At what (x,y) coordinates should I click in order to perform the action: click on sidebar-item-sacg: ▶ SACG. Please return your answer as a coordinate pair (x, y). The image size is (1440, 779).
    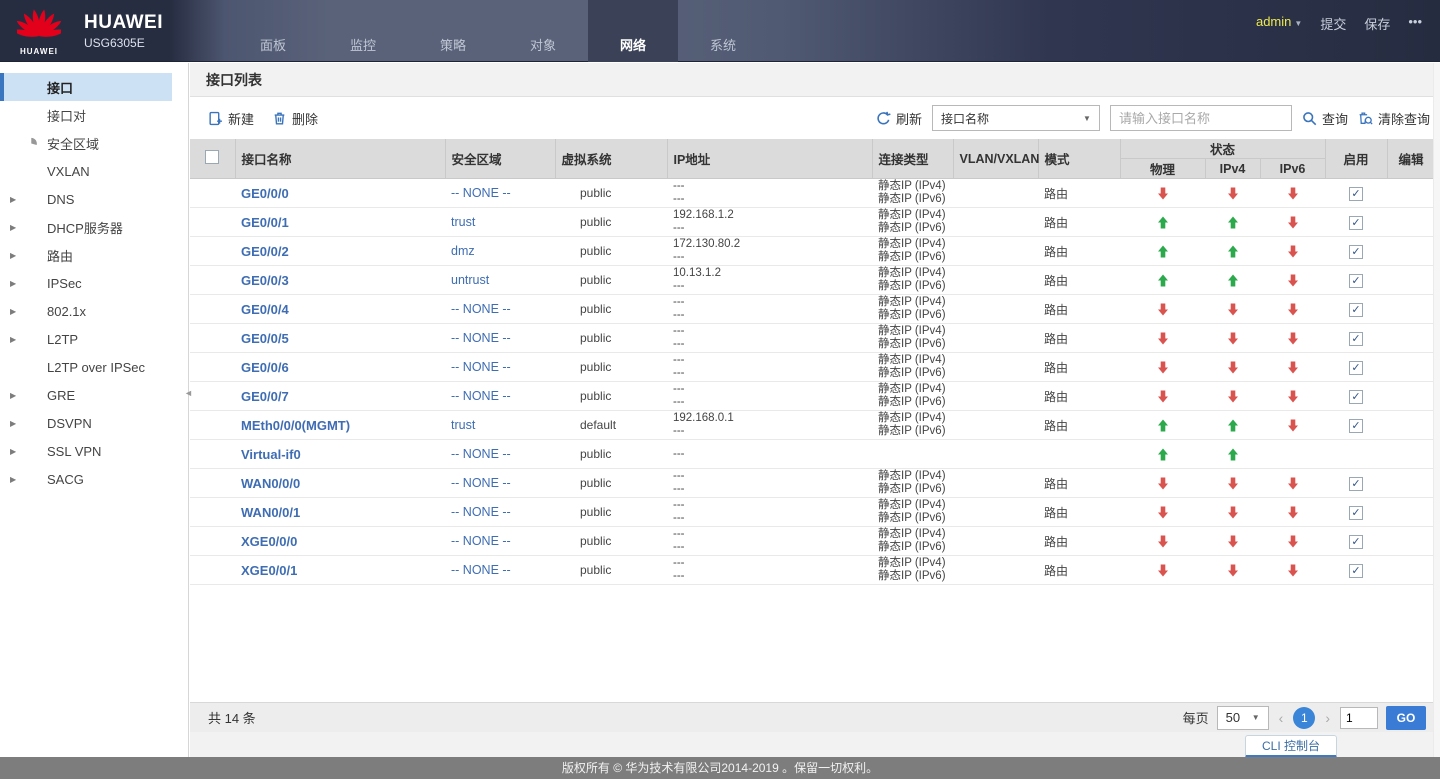
    Looking at the image, I should click on (94, 479).